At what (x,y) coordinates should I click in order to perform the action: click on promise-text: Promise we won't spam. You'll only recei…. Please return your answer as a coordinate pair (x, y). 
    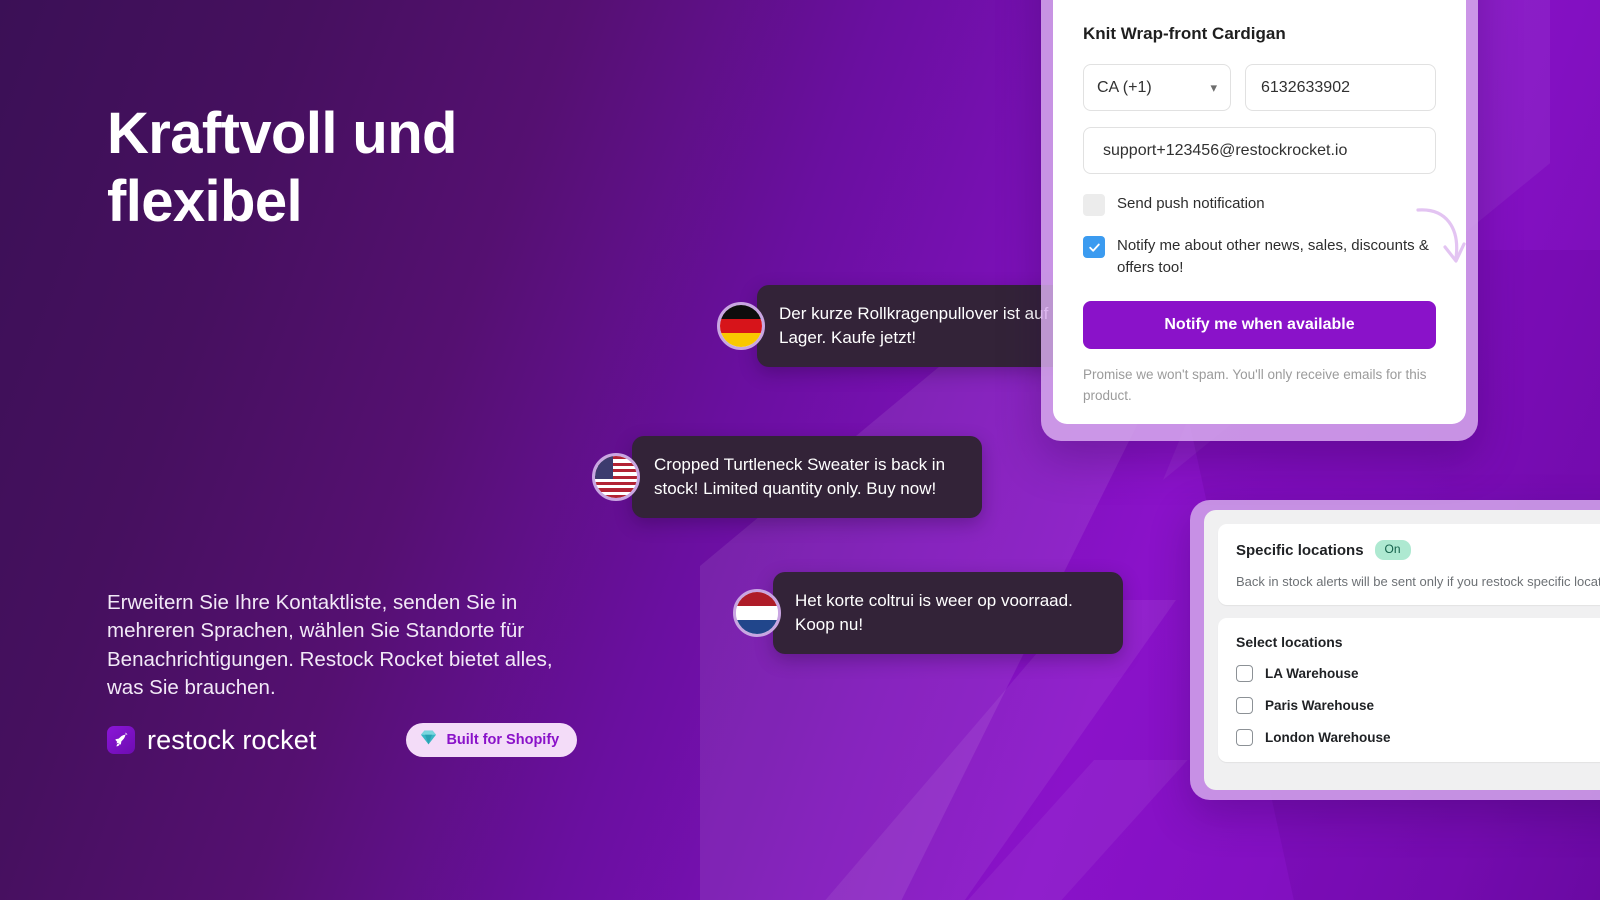
    Looking at the image, I should click on (1255, 385).